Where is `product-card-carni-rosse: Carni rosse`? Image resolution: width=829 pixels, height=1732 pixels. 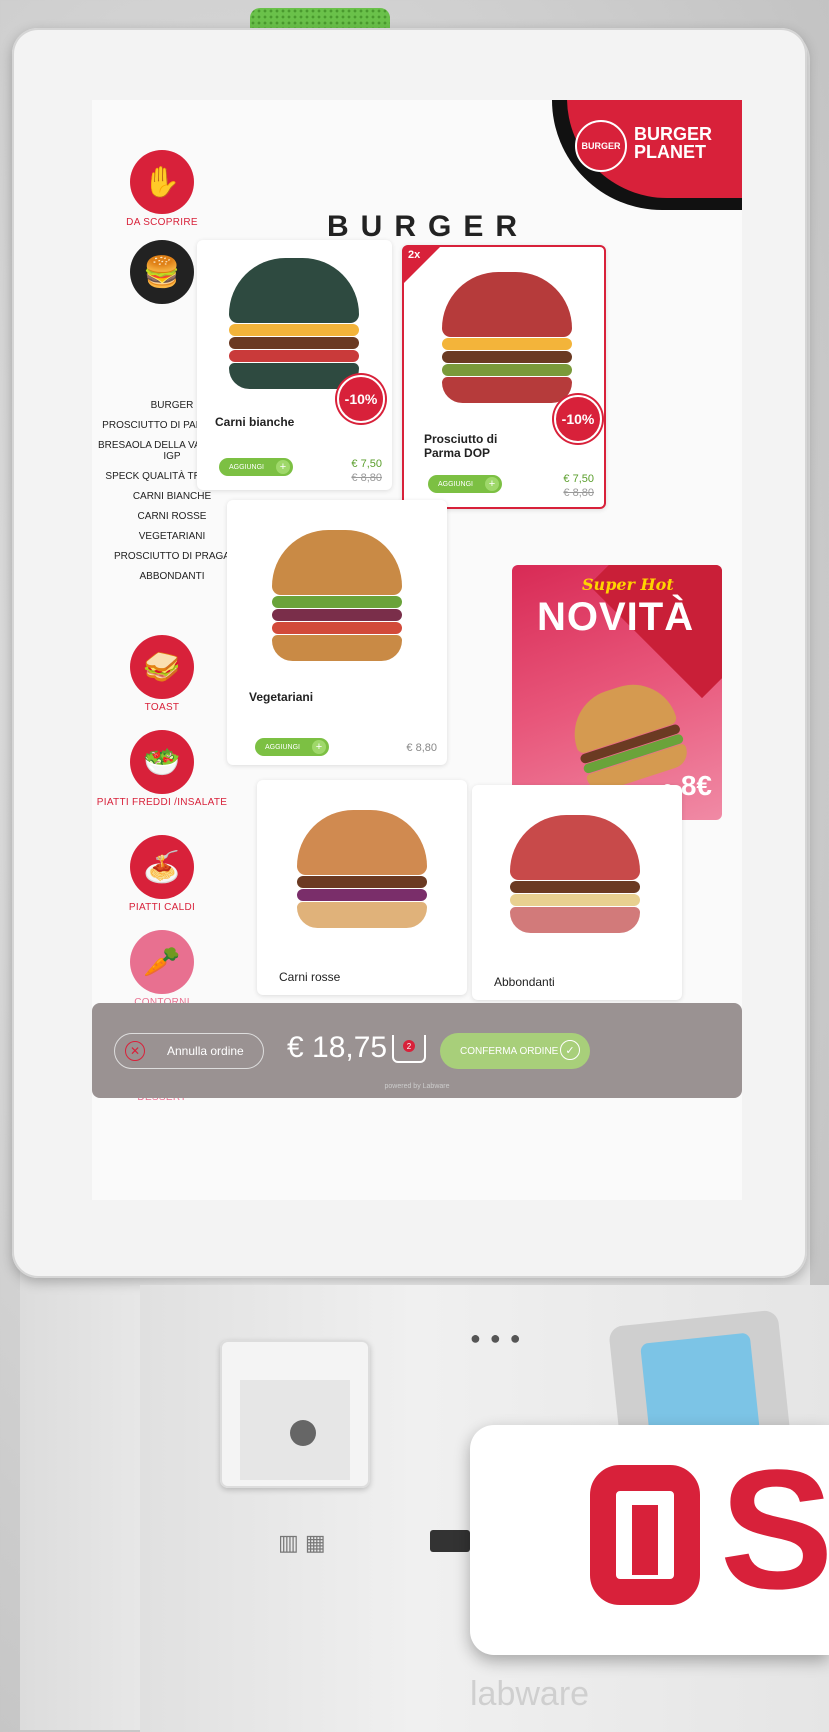 product-card-carni-rosse: Carni rosse is located at coordinates (362, 887).